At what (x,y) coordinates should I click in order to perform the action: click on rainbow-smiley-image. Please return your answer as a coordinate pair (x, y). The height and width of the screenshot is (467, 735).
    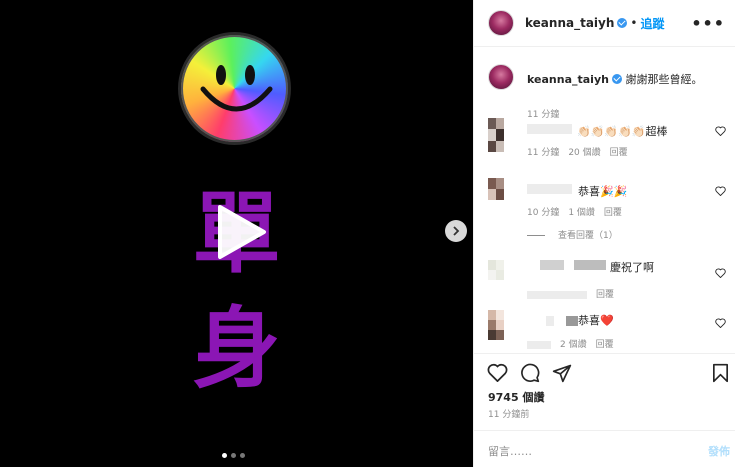
    Looking at the image, I should click on (234, 88).